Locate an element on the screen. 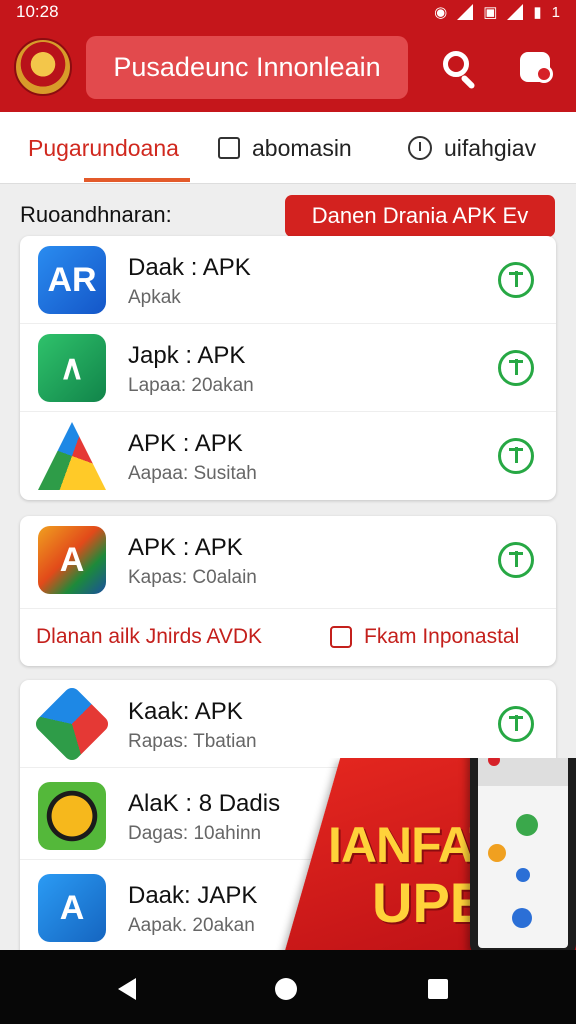 Image resolution: width=576 pixels, height=1024 pixels. download-apk-button: Danen Drania APK Ev is located at coordinates (420, 216).